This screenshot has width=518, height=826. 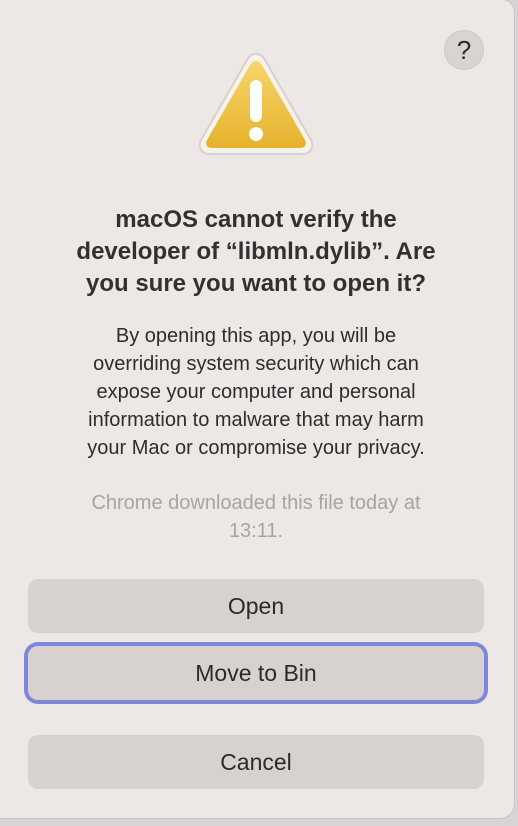 What do you see at coordinates (256, 762) in the screenshot?
I see `cancel-button: Cancel` at bounding box center [256, 762].